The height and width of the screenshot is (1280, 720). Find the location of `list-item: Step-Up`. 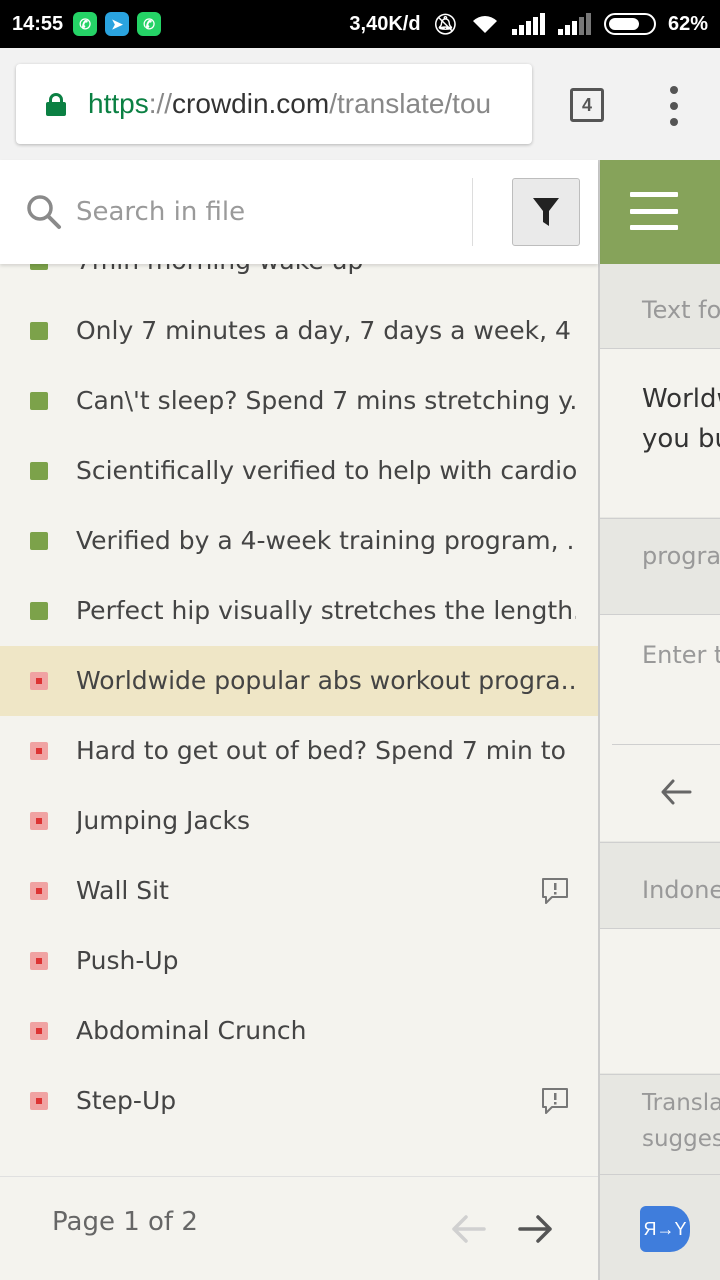

list-item: Step-Up is located at coordinates (299, 1101).